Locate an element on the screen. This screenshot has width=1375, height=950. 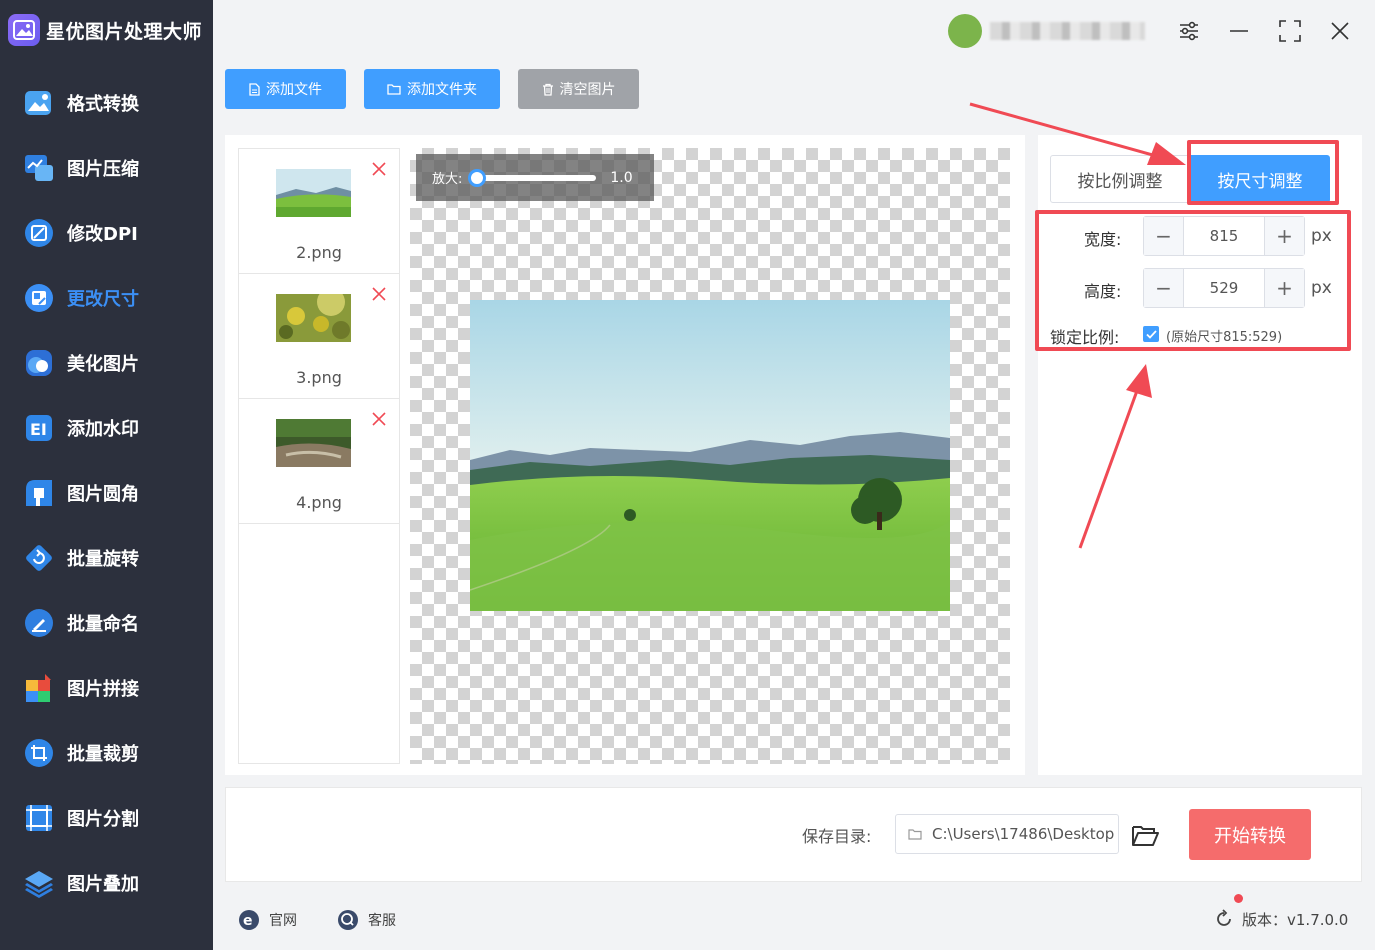
height-decrease-button: − is located at coordinates (1164, 288).